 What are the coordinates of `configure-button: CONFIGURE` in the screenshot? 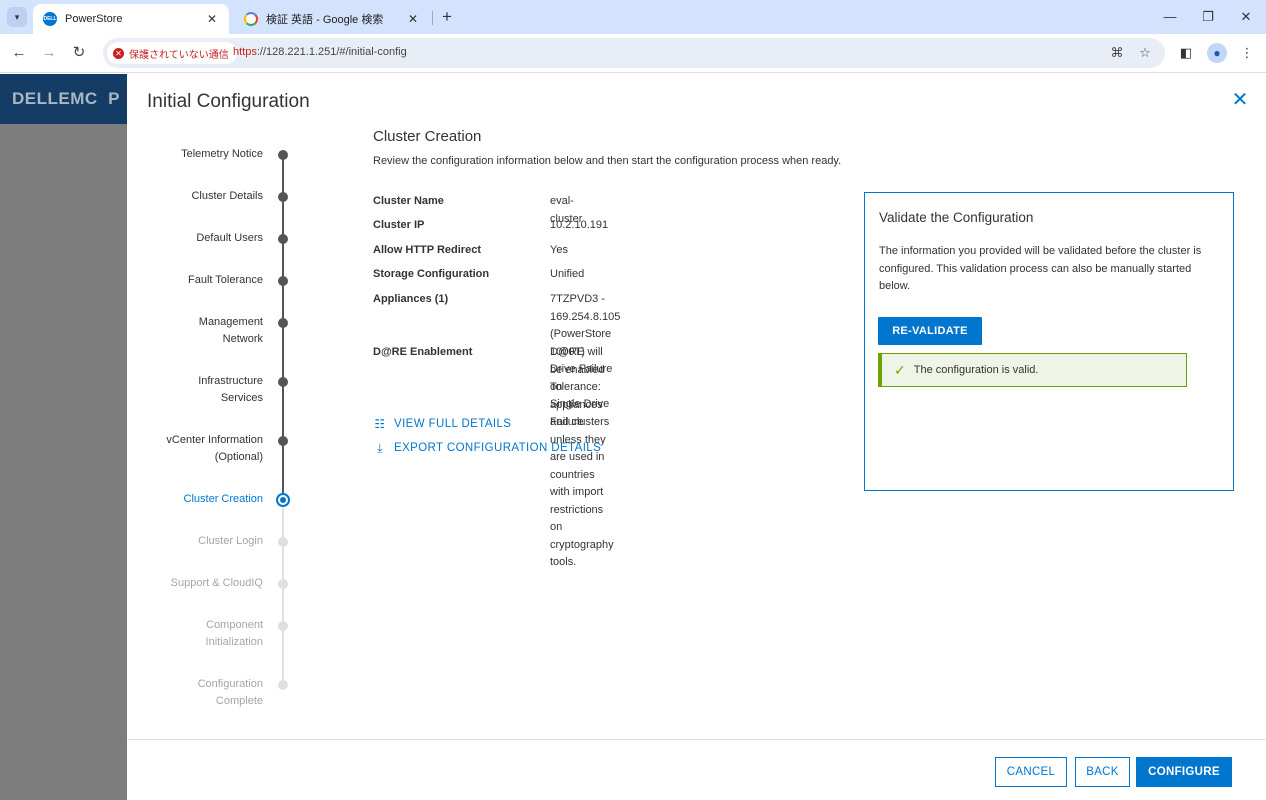 It's located at (1184, 772).